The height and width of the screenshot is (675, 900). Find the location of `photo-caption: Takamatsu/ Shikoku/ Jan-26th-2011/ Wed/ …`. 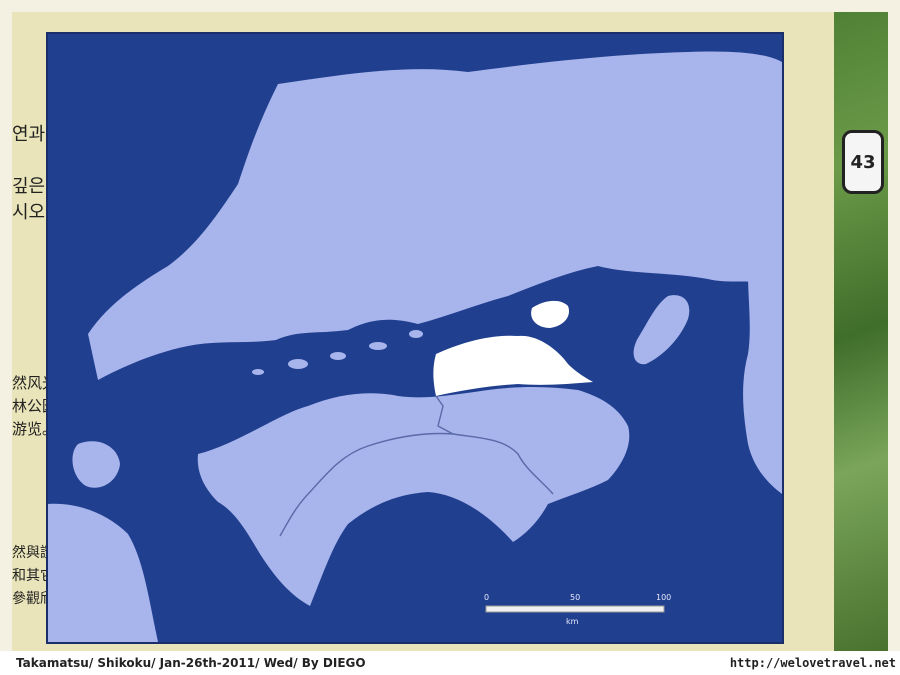

photo-caption: Takamatsu/ Shikoku/ Jan-26th-2011/ Wed/ … is located at coordinates (191, 663).